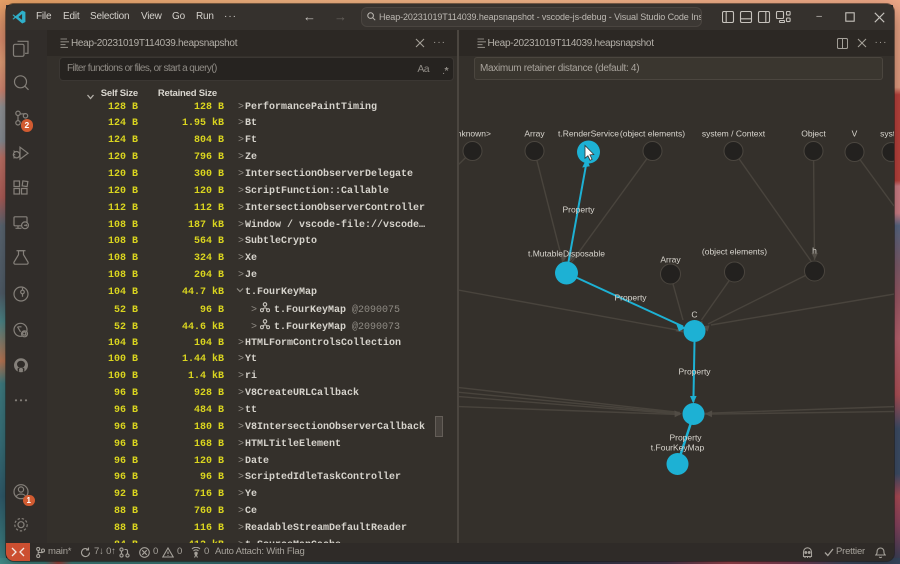 The height and width of the screenshot is (564, 900). What do you see at coordinates (854, 134) in the screenshot?
I see `svg-text: V` at bounding box center [854, 134].